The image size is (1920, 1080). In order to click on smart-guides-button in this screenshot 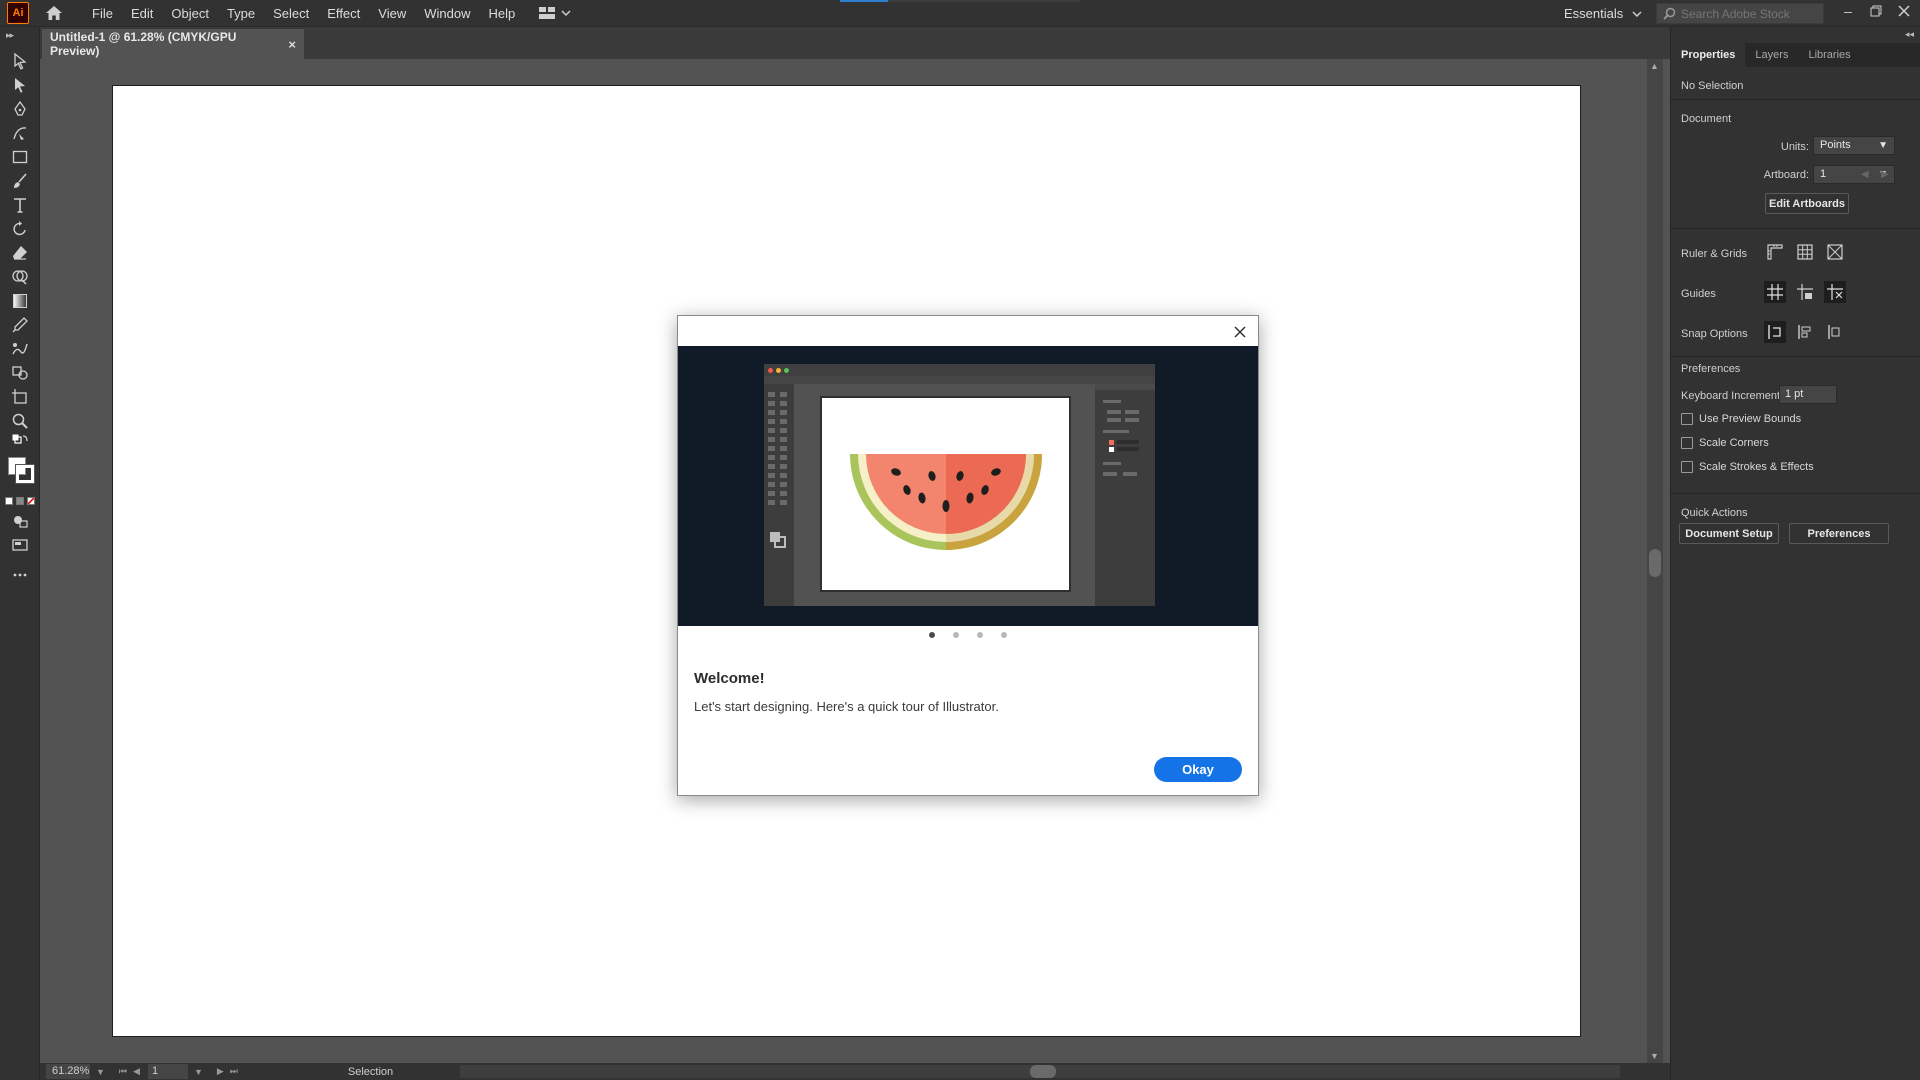, I will do `click(1835, 292)`.